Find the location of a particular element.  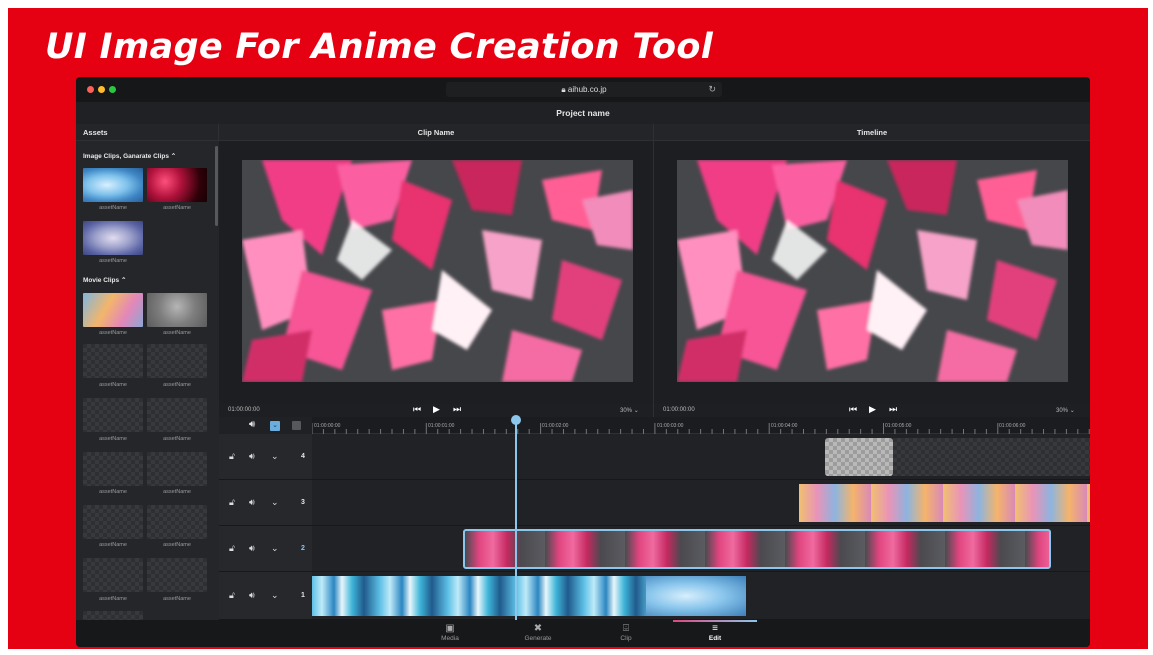

track-row: 🔓︎ 🔊︎ ⌄ 1 is located at coordinates (654, 596).